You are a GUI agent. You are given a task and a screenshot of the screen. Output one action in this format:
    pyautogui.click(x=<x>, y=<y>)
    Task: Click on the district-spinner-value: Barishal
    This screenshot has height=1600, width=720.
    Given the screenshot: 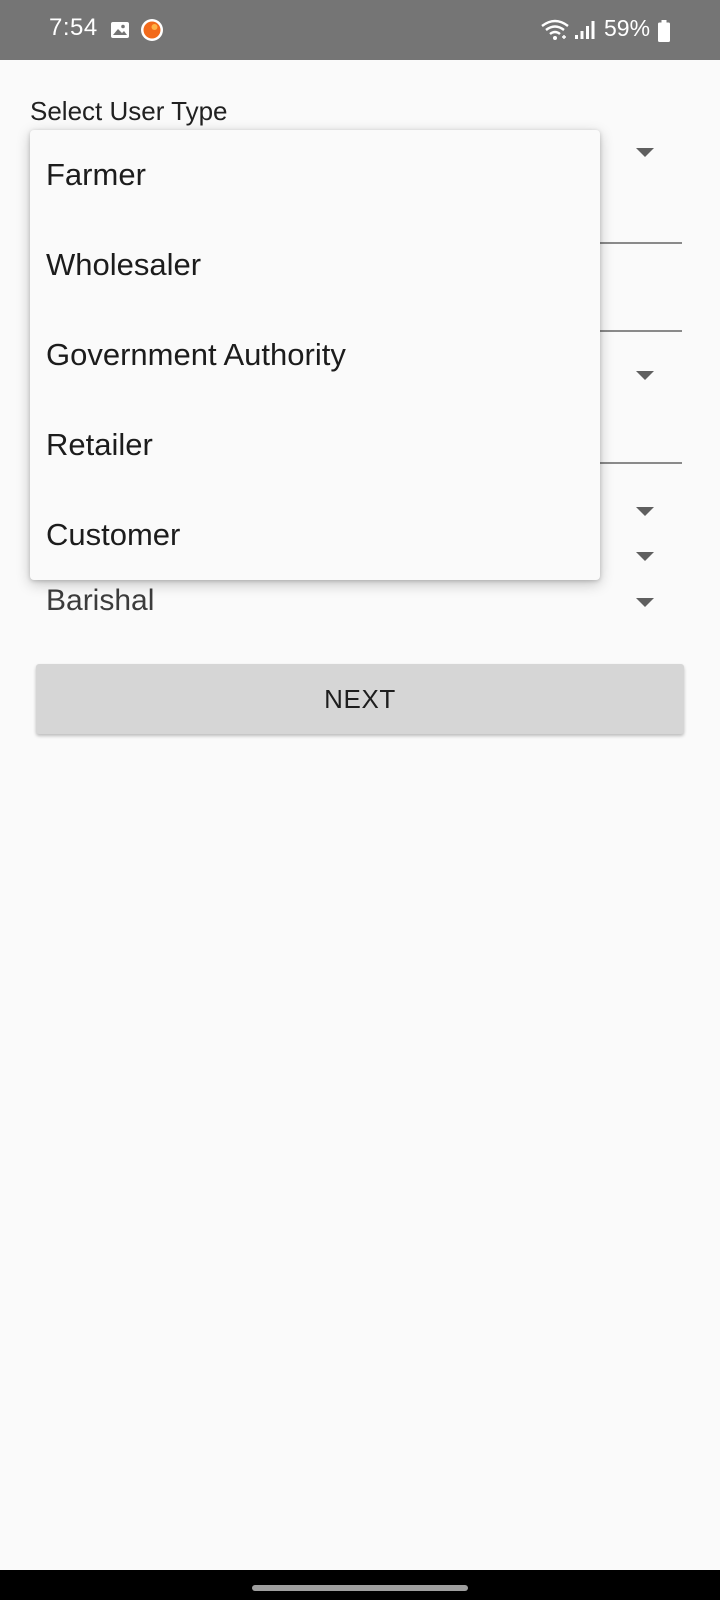 What is the action you would take?
    pyautogui.click(x=100, y=601)
    